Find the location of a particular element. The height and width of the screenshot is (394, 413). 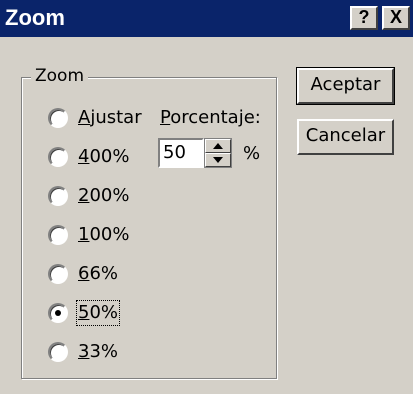

radio-label: Ajustar is located at coordinates (110, 117).